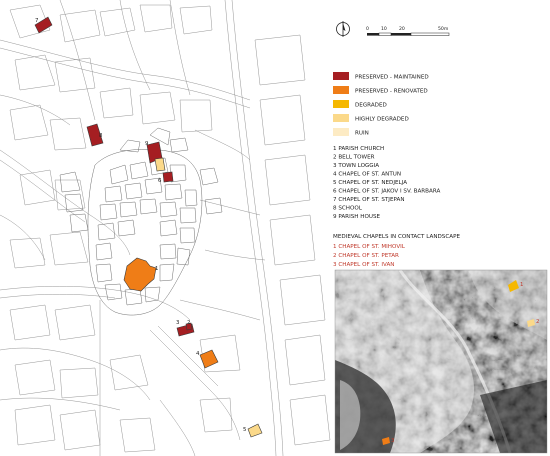 This screenshot has width=550, height=456. I want to click on building-list-item-5: 5 CHAPEL OF ST. NEDJELJA, so click(370, 183).